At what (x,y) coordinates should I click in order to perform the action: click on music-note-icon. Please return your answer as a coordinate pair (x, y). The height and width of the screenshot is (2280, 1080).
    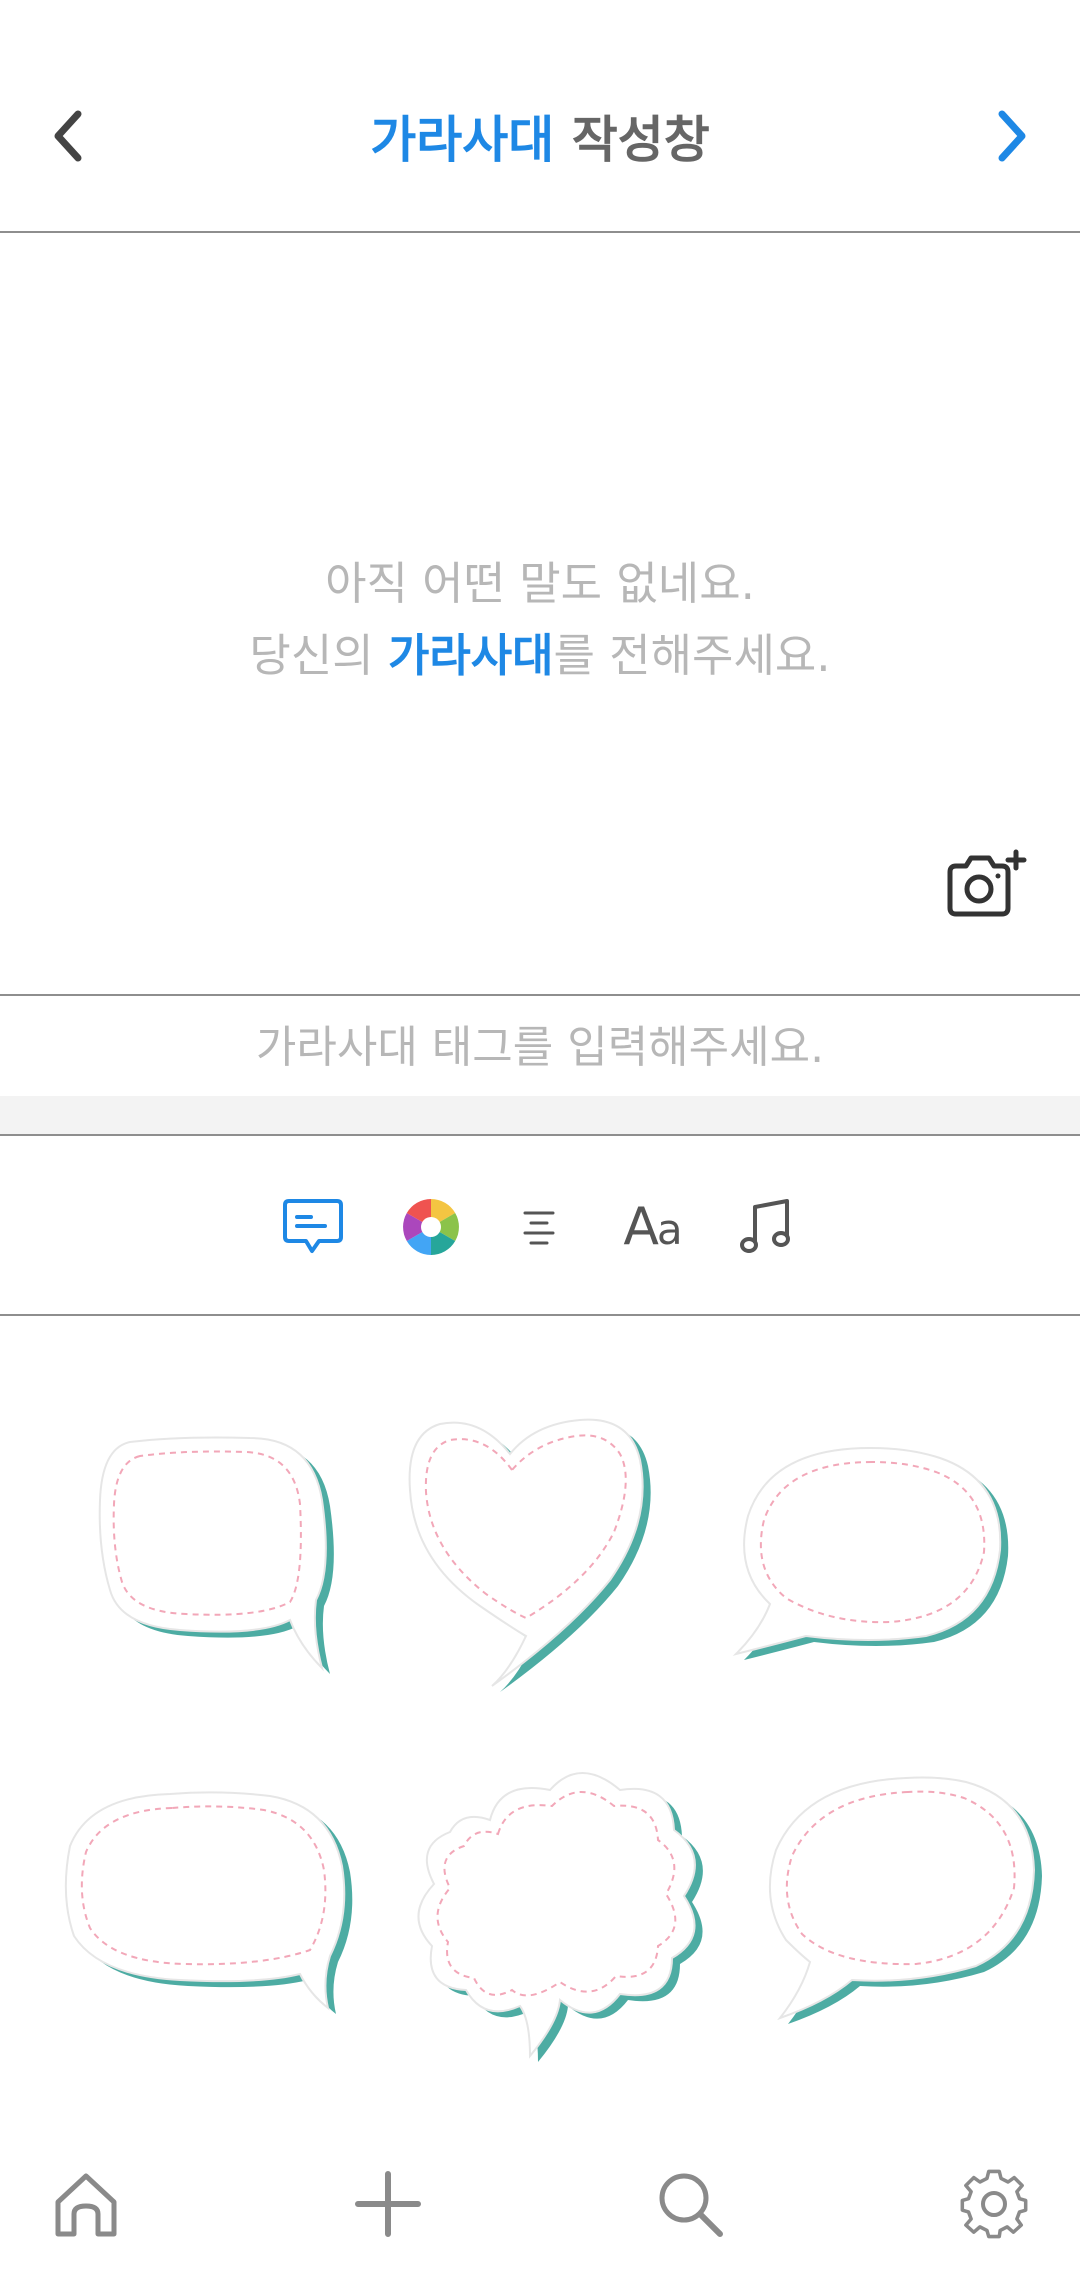
    Looking at the image, I should click on (765, 1226).